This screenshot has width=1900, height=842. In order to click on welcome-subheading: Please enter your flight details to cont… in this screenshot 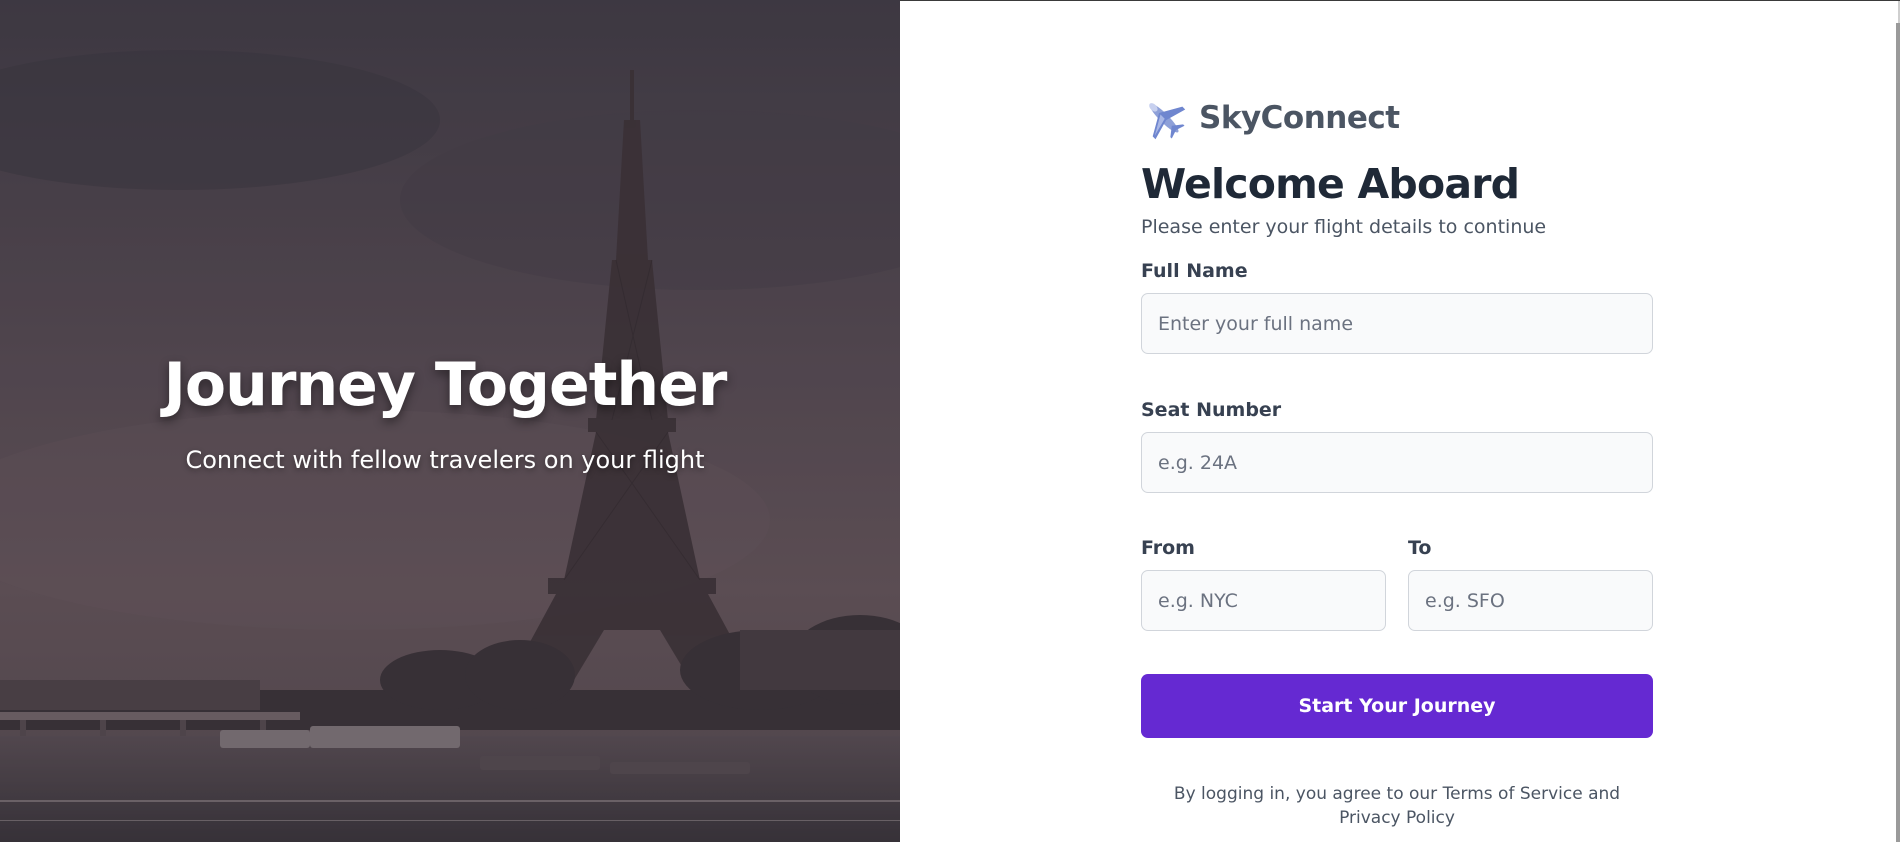, I will do `click(1344, 227)`.